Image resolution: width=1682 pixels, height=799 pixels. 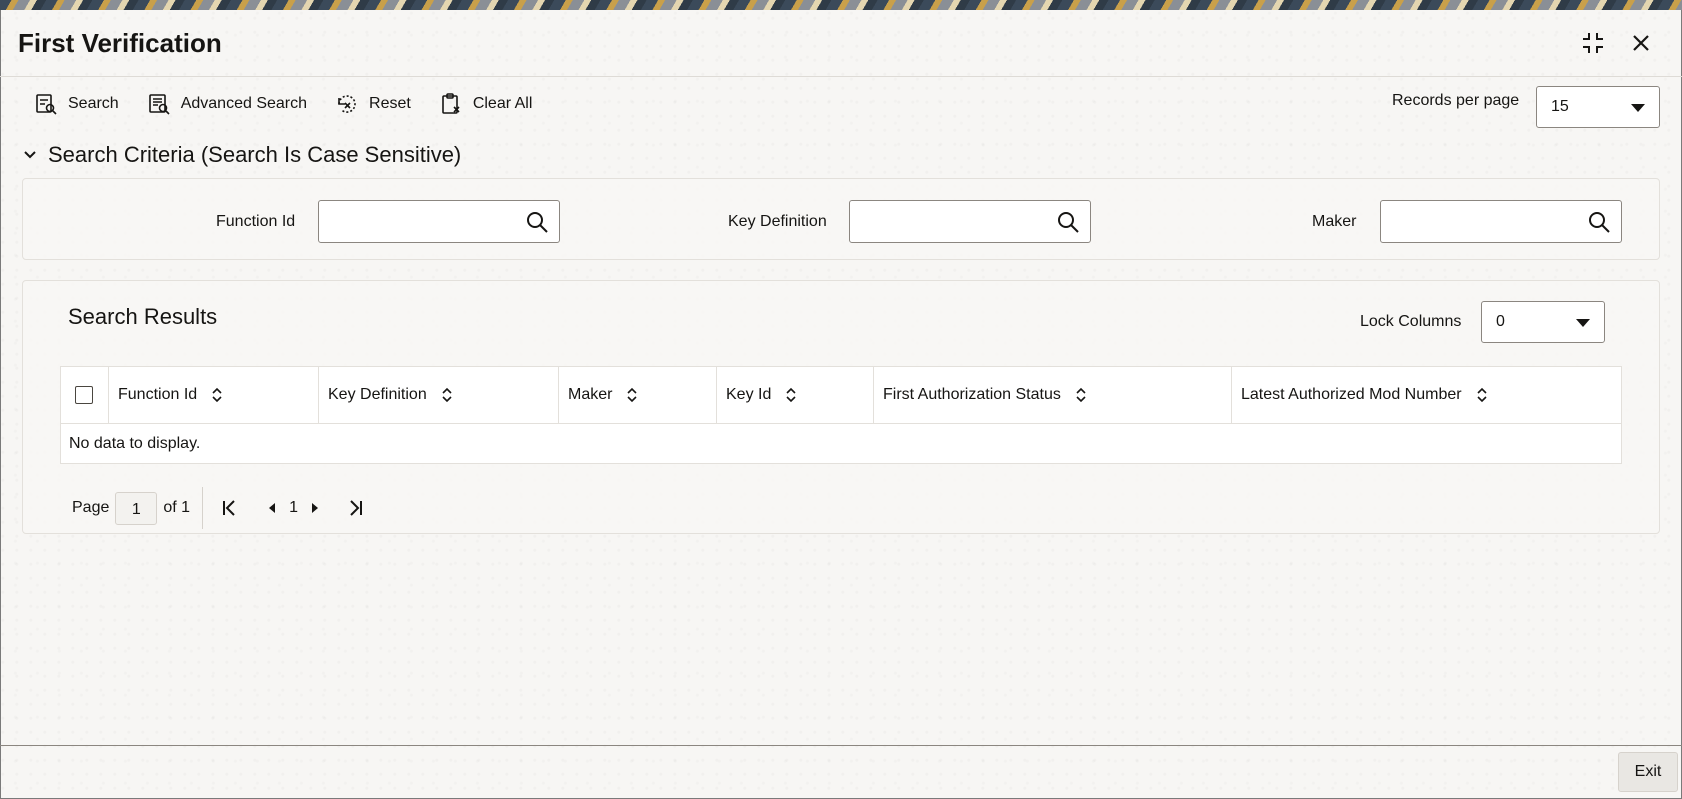 I want to click on window-controls, so click(x=1617, y=43).